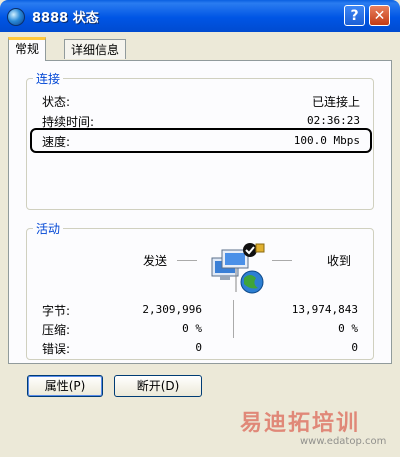 The width and height of the screenshot is (400, 457). I want to click on watermark-url: www.edatop.com, so click(343, 441).